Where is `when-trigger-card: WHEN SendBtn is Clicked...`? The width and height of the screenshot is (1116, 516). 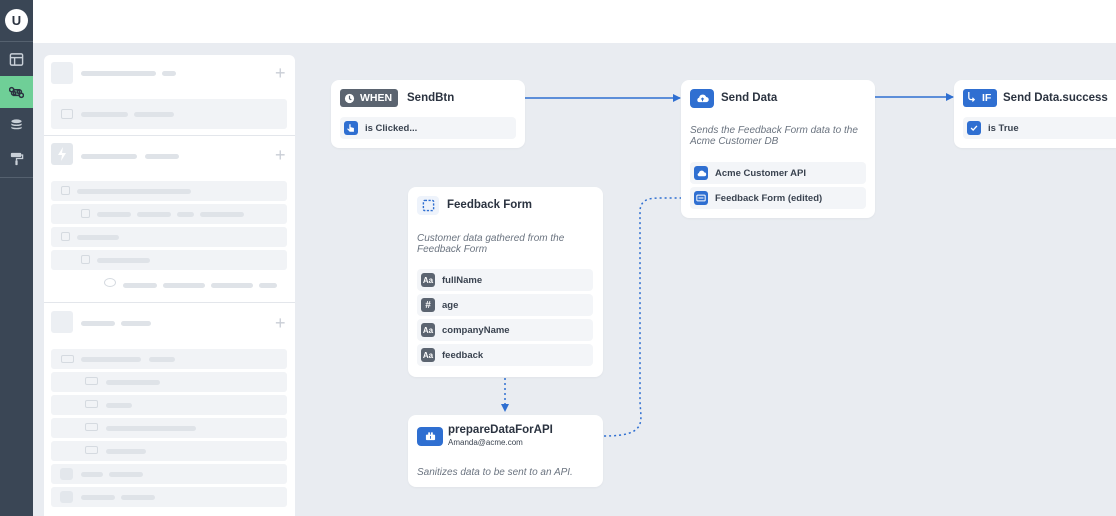 when-trigger-card: WHEN SendBtn is Clicked... is located at coordinates (428, 114).